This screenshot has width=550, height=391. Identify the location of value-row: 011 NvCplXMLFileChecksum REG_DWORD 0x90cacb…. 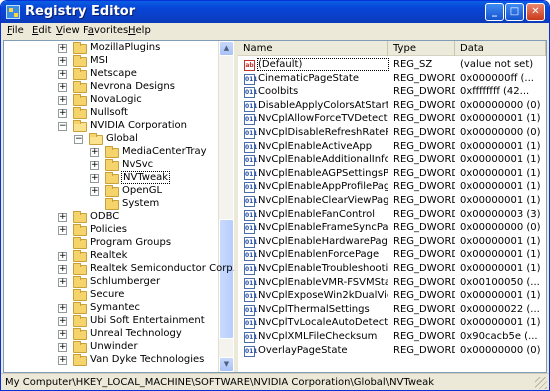
(392, 337).